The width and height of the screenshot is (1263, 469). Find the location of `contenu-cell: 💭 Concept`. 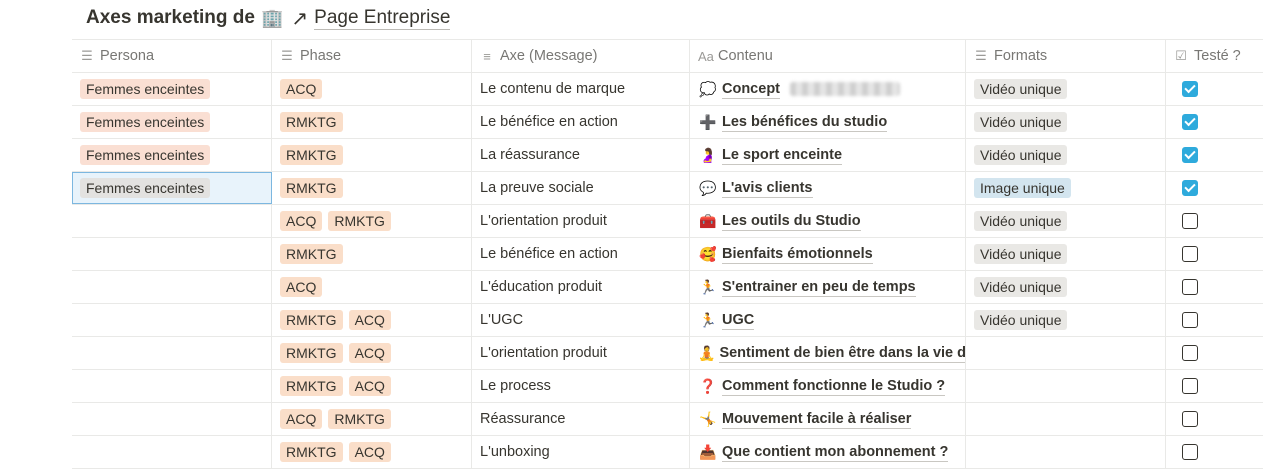

contenu-cell: 💭 Concept is located at coordinates (828, 89).